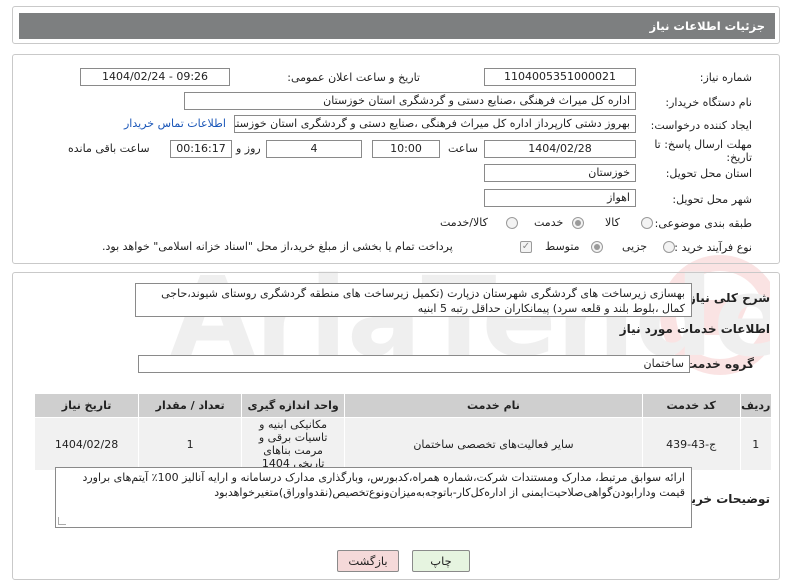 The height and width of the screenshot is (587, 788). I want to click on remaining-time-field: 00:16:17, so click(201, 149).